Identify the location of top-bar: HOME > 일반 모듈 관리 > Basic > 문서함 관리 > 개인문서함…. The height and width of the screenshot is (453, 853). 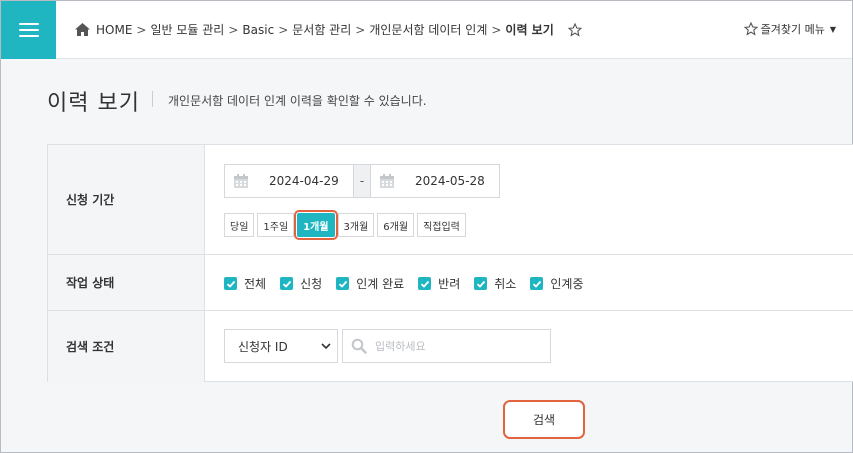
(426, 30).